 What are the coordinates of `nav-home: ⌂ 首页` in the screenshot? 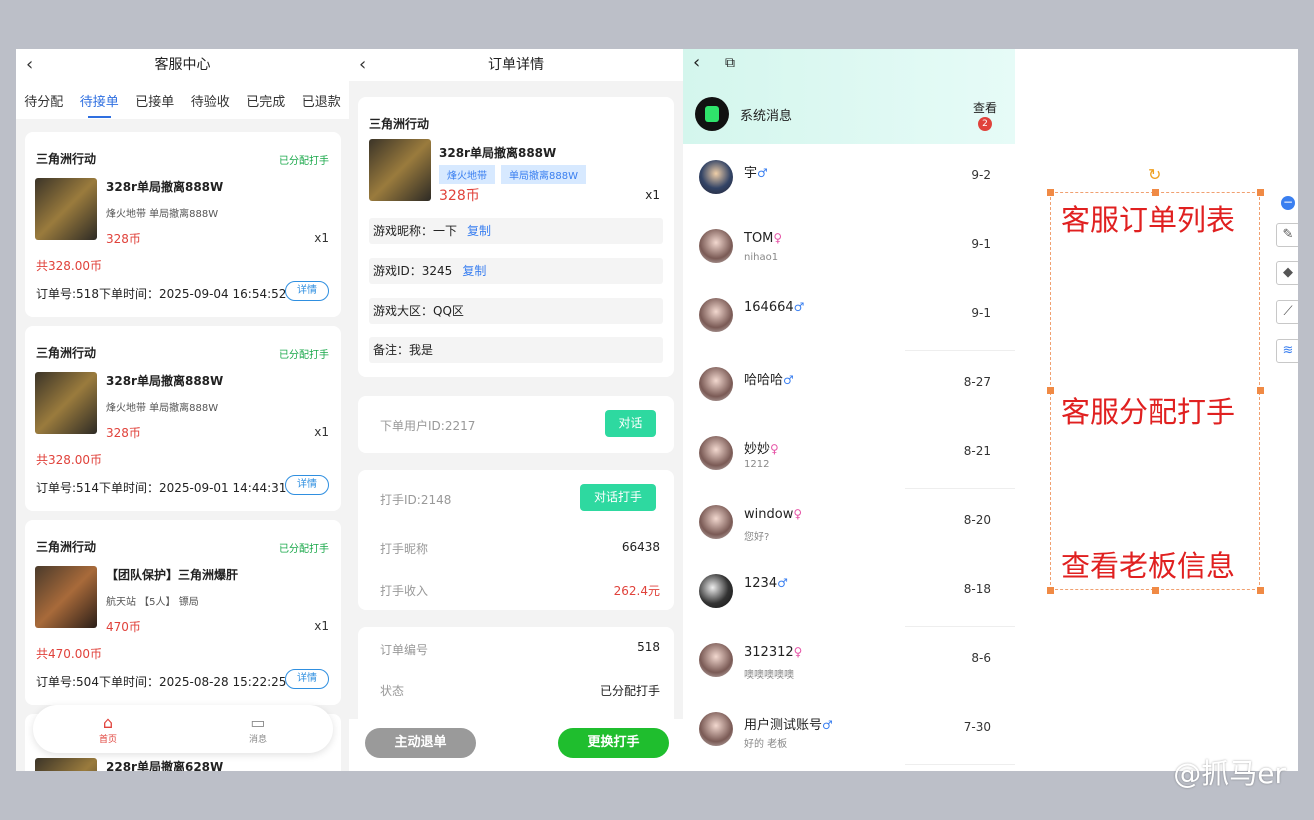 It's located at (107, 728).